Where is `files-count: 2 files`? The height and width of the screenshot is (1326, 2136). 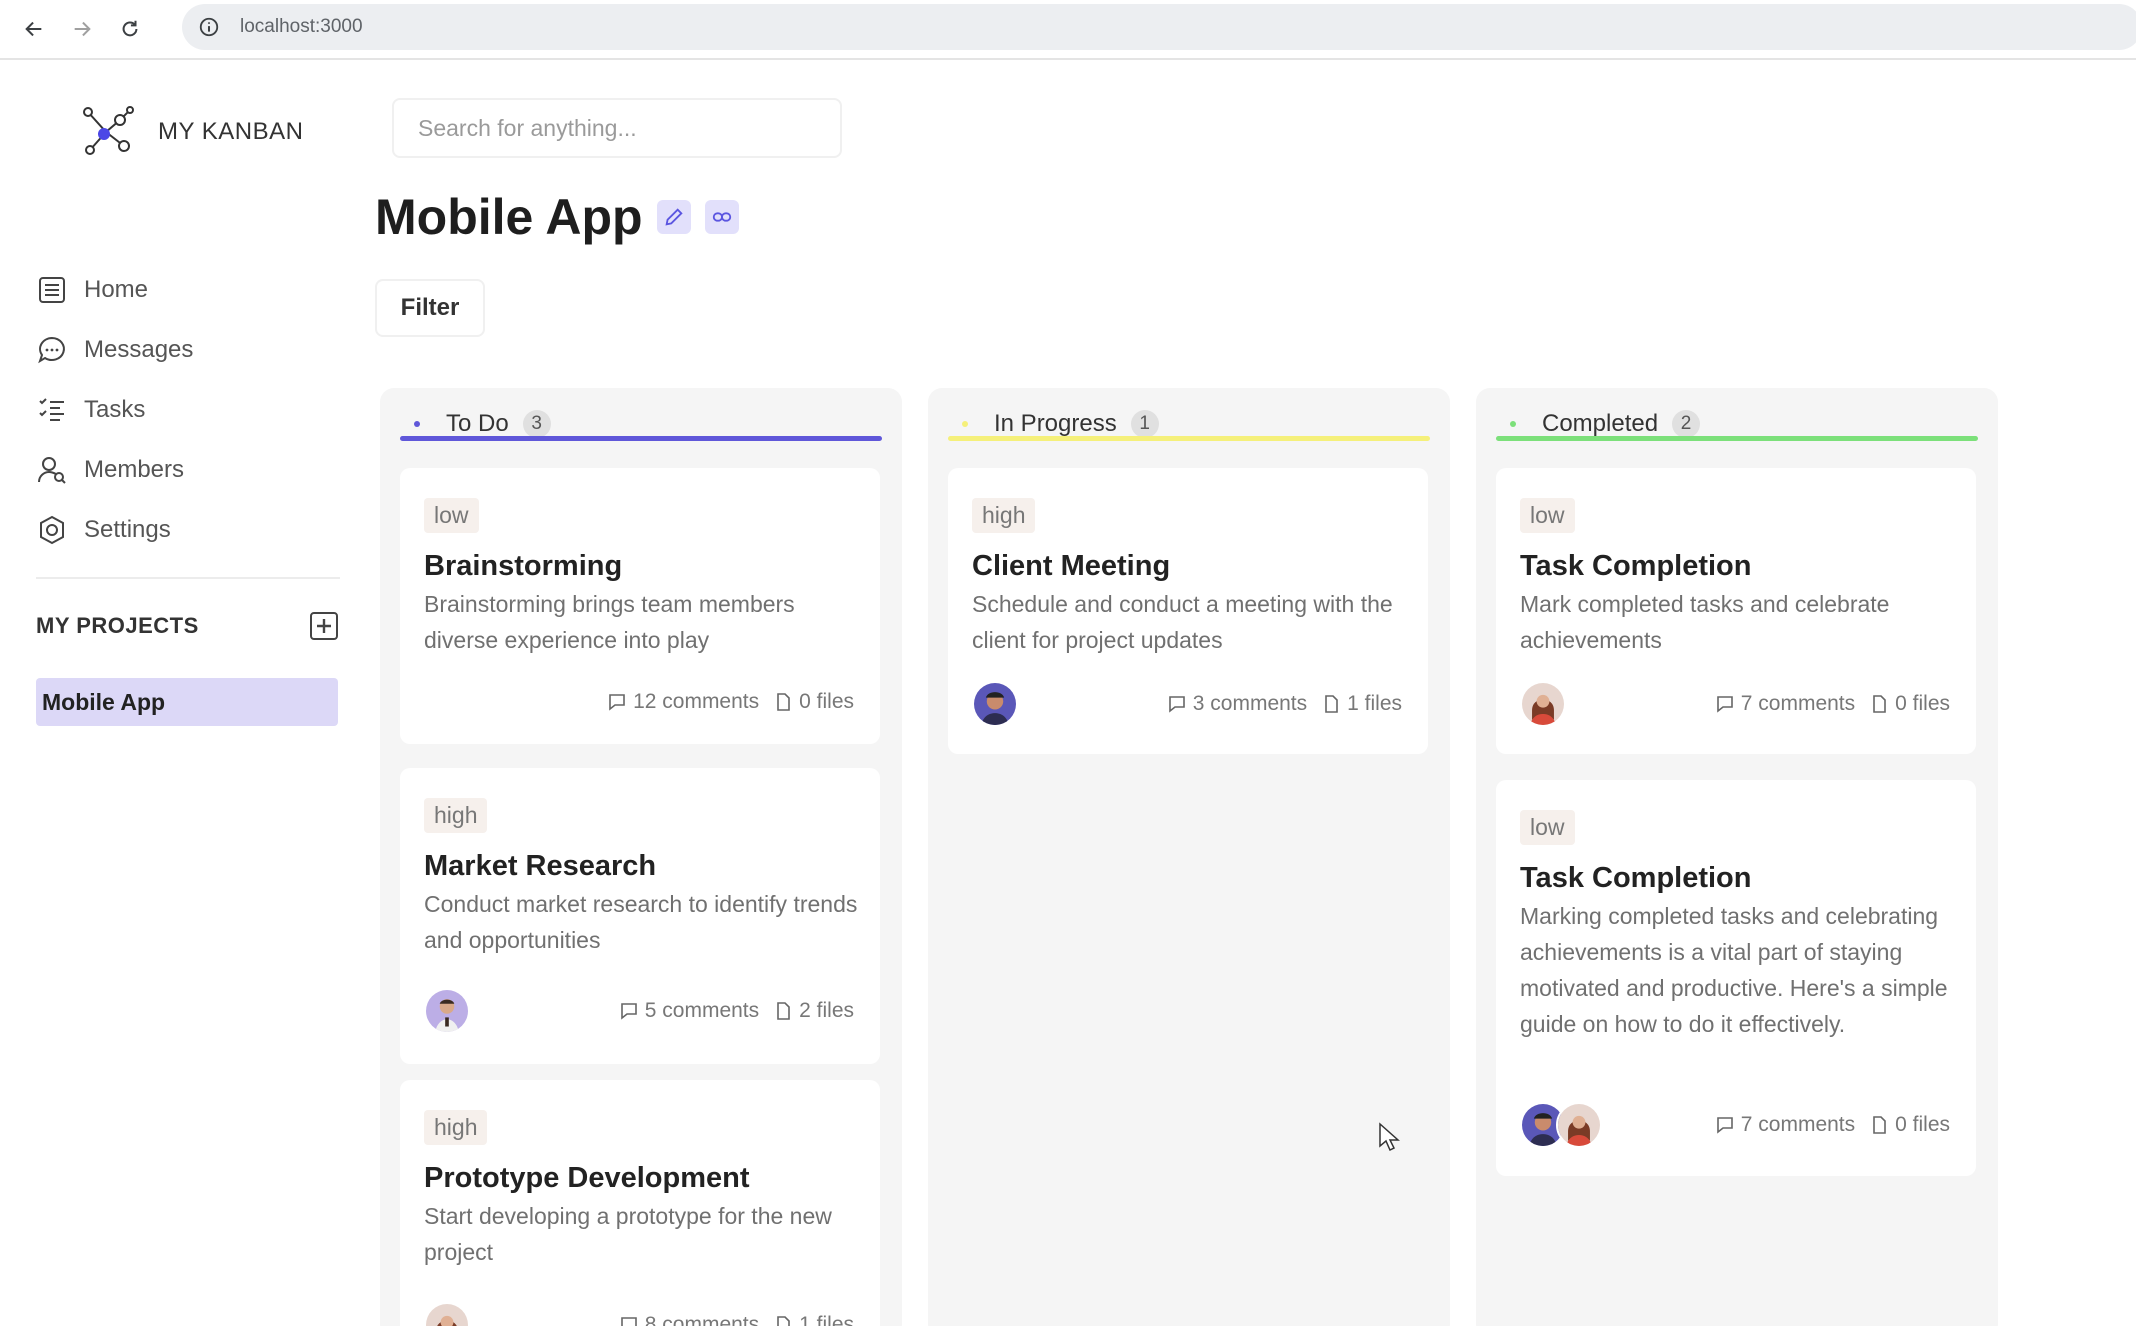
files-count: 2 files is located at coordinates (813, 1011).